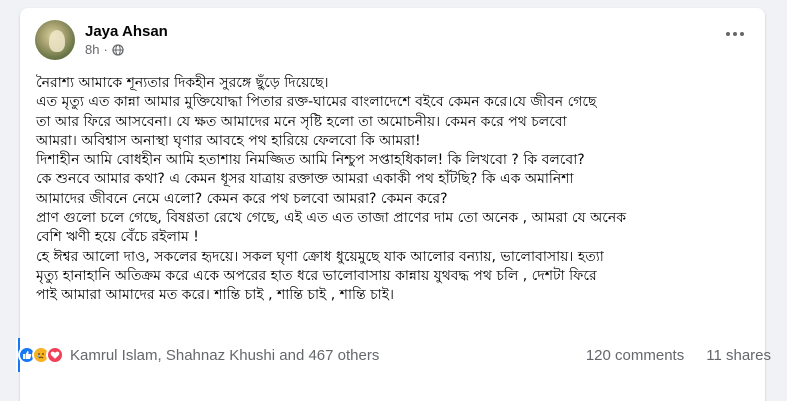 The height and width of the screenshot is (401, 787). What do you see at coordinates (735, 34) in the screenshot?
I see `more-options-icon` at bounding box center [735, 34].